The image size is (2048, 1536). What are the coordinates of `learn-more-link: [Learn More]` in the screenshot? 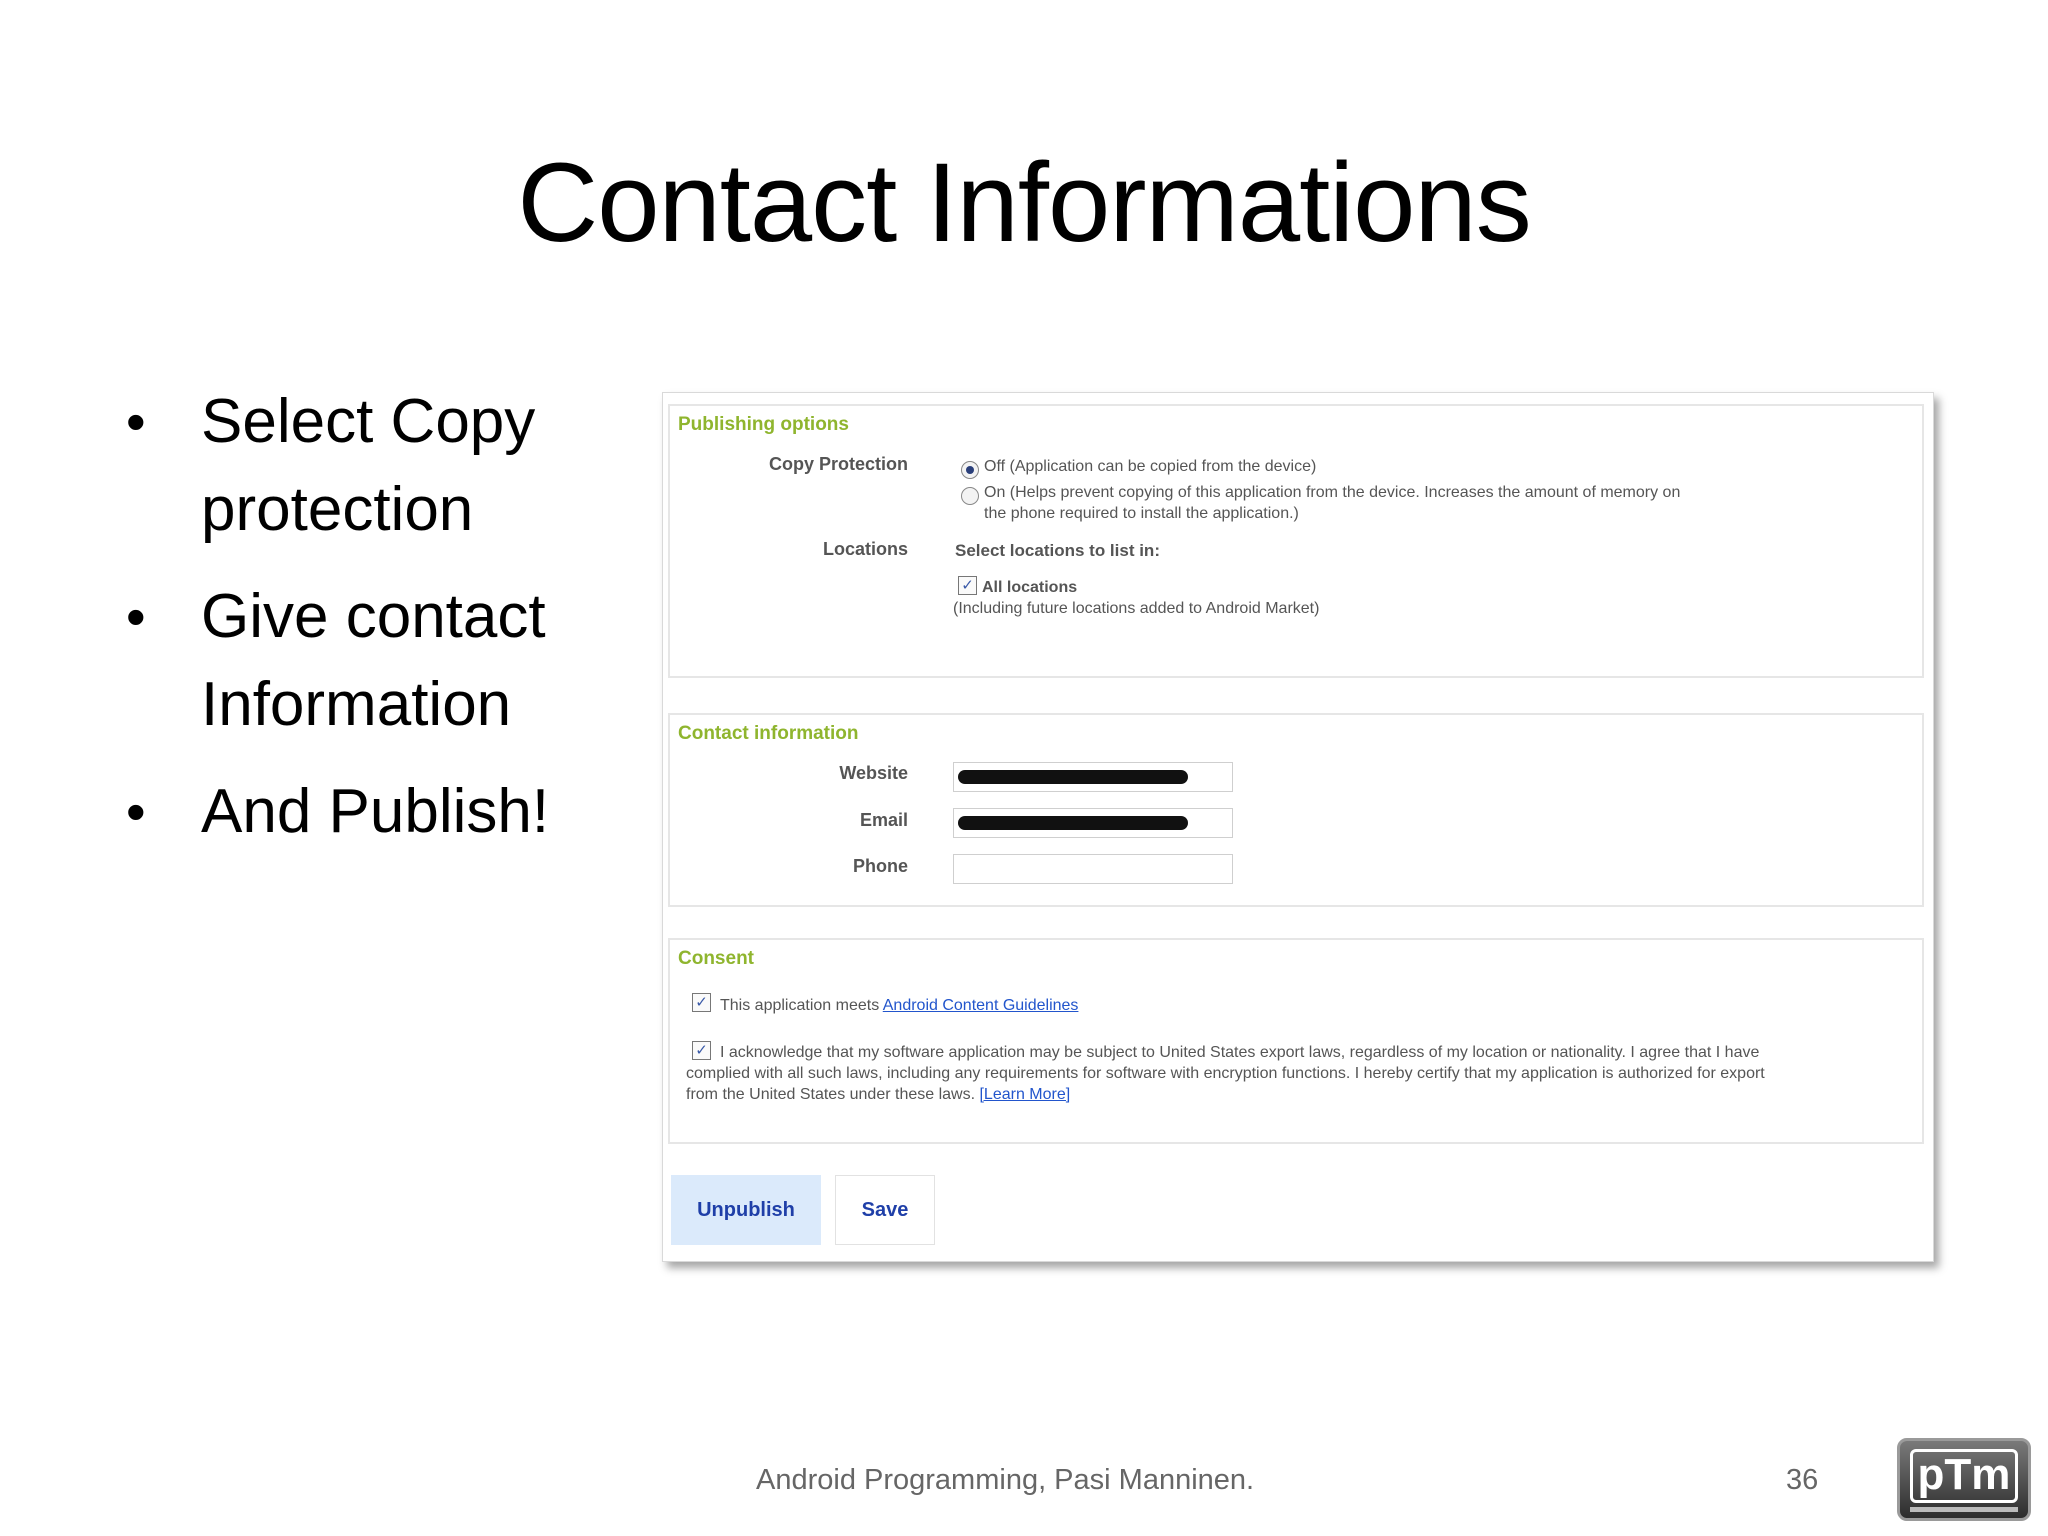 It's located at (1024, 1094).